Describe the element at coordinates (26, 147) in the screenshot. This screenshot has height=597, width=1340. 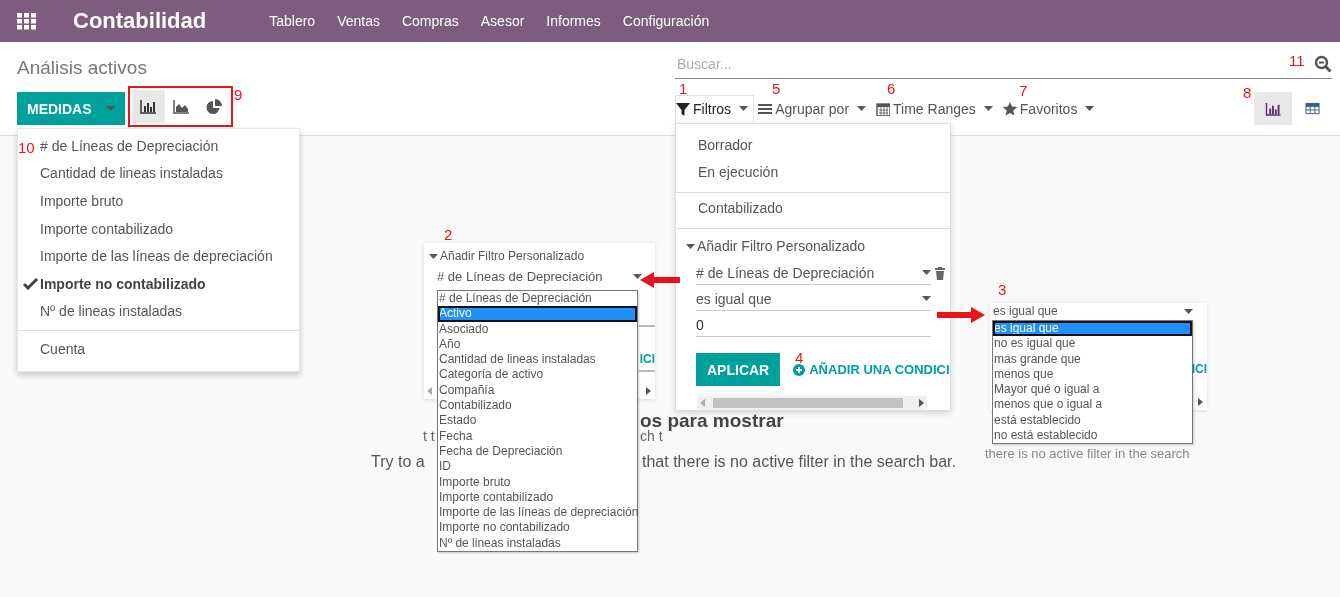
I see `annotation-number: 10` at that location.